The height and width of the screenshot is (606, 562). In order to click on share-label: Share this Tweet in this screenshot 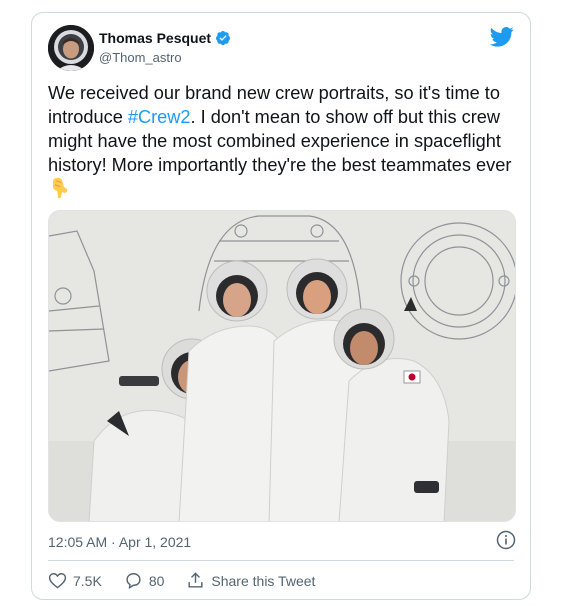, I will do `click(263, 580)`.